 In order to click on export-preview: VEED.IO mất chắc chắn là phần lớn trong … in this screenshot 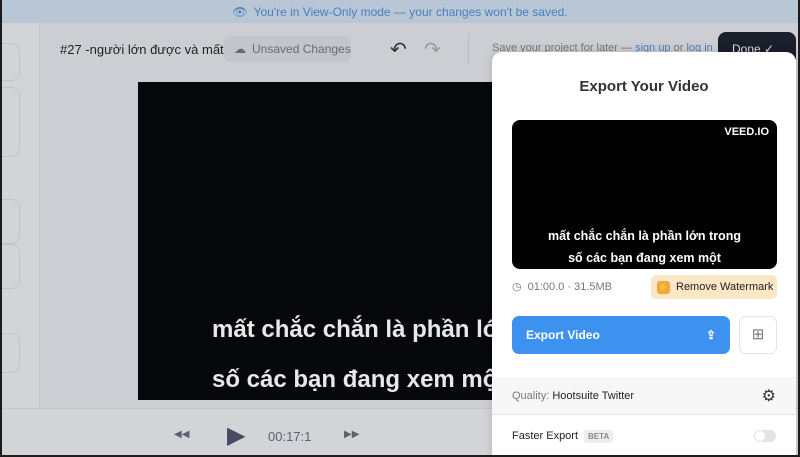, I will do `click(644, 194)`.